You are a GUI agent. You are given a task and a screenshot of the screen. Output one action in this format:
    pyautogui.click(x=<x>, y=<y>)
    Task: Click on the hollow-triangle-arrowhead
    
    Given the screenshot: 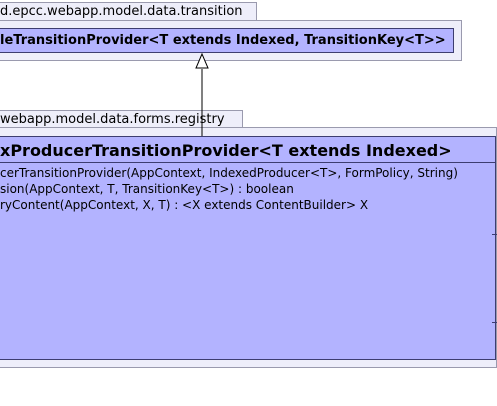 What is the action you would take?
    pyautogui.click(x=202, y=60)
    